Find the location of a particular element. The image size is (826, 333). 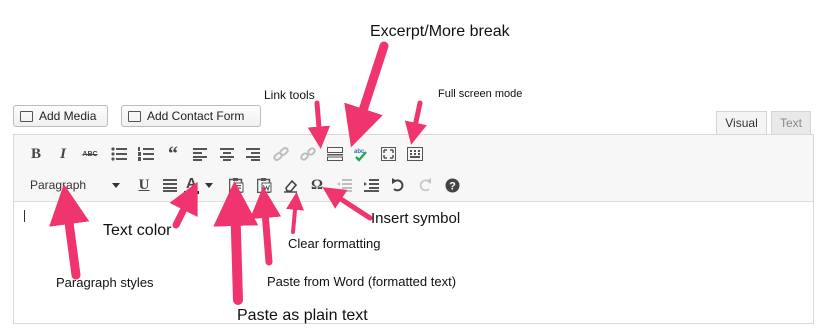

bold-icon: B is located at coordinates (36, 154).